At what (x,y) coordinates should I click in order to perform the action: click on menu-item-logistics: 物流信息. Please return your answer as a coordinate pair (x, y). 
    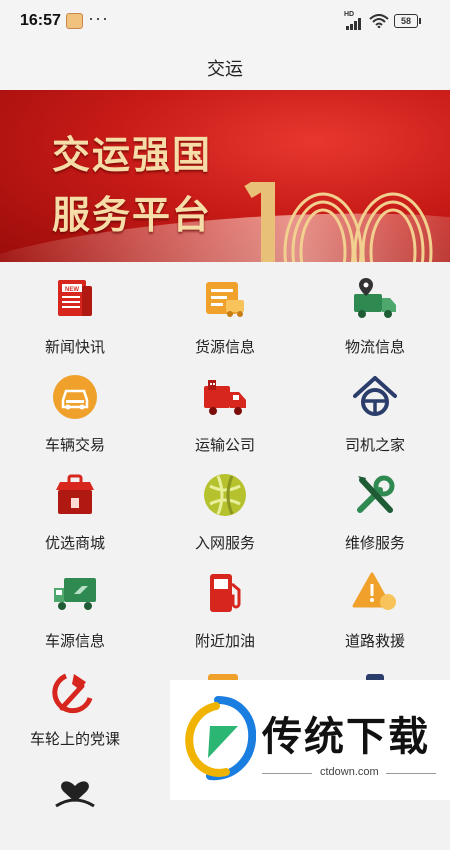
    Looking at the image, I should click on (375, 311).